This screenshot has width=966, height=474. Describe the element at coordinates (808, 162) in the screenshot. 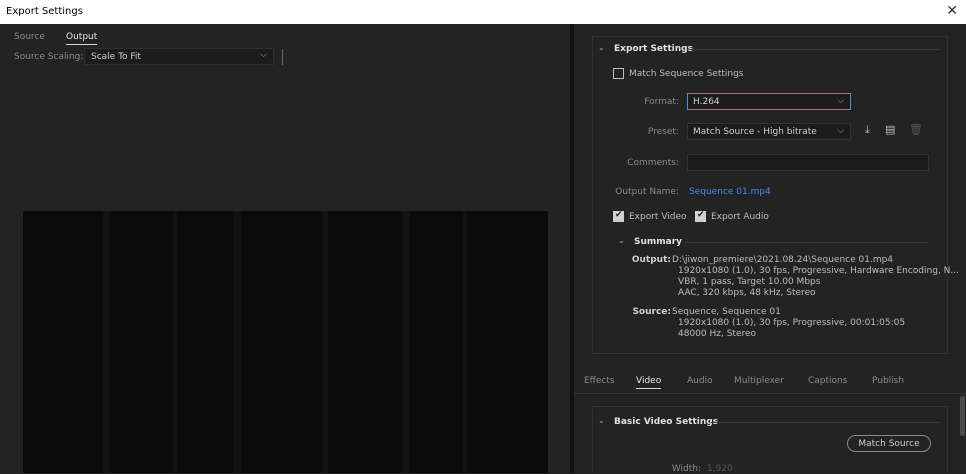

I see `comments-input` at that location.